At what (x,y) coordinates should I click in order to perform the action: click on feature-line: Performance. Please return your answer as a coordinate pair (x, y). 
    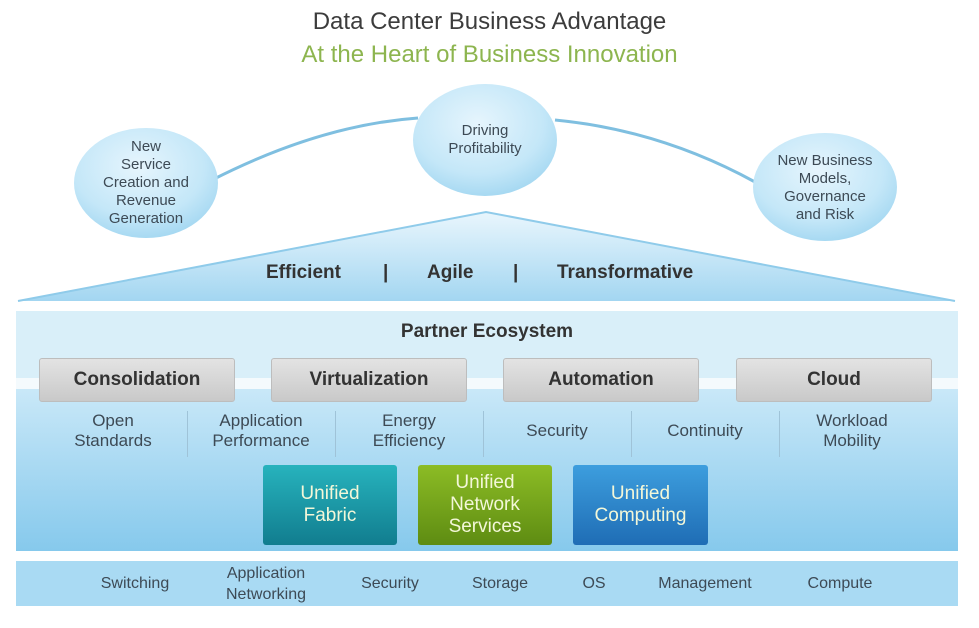
    Looking at the image, I should click on (261, 440).